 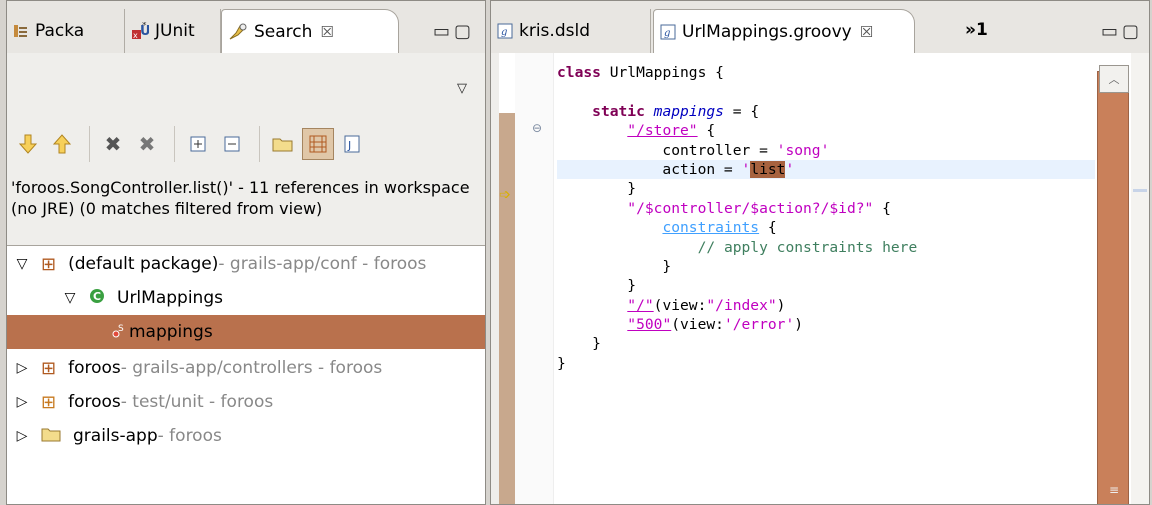 What do you see at coordinates (115, 436) in the screenshot?
I see `tree-item-label: grails-app` at bounding box center [115, 436].